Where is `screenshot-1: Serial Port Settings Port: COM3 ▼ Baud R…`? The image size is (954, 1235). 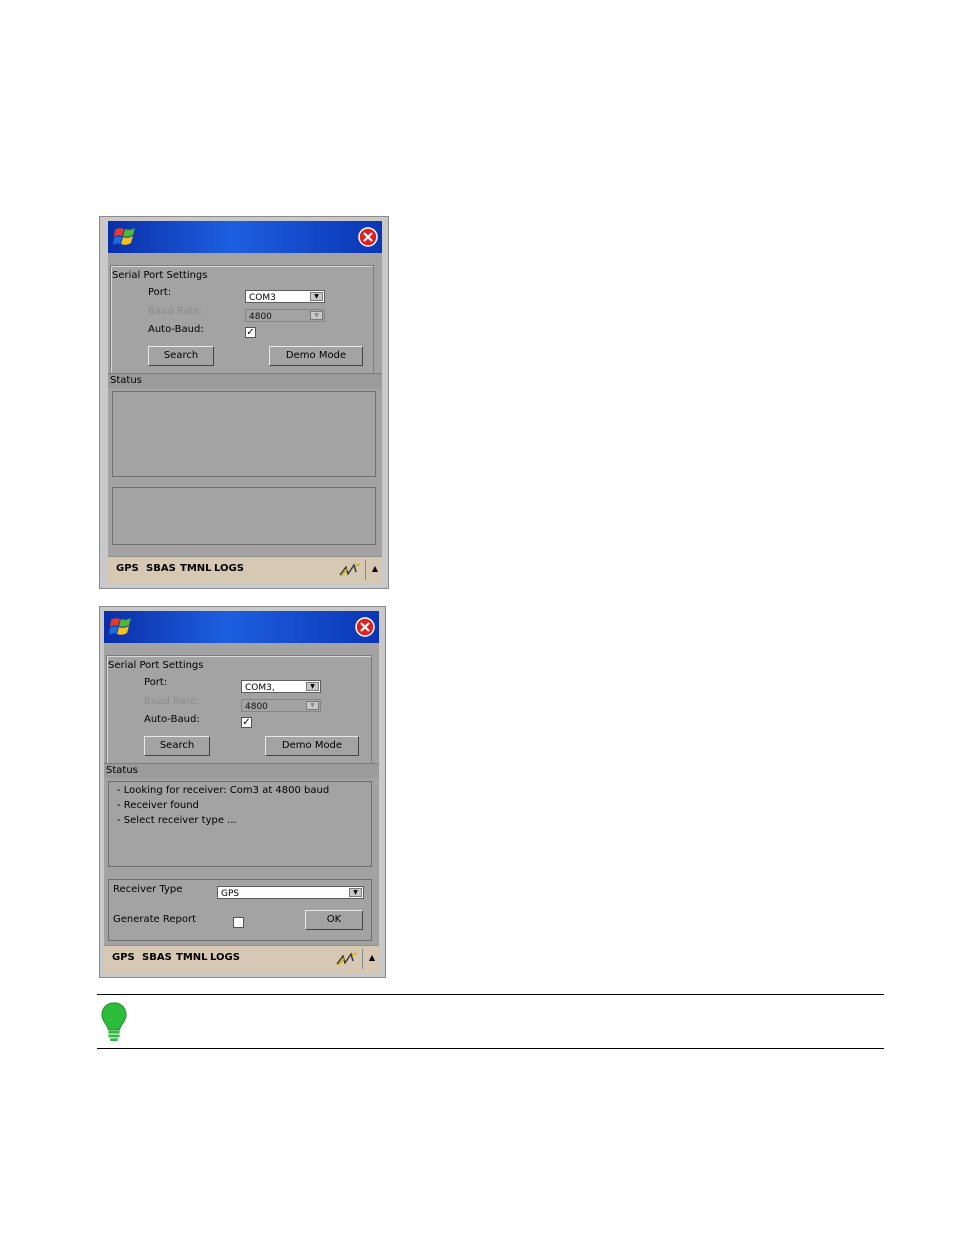
screenshot-1: Serial Port Settings Port: COM3 ▼ Baud R… is located at coordinates (244, 402).